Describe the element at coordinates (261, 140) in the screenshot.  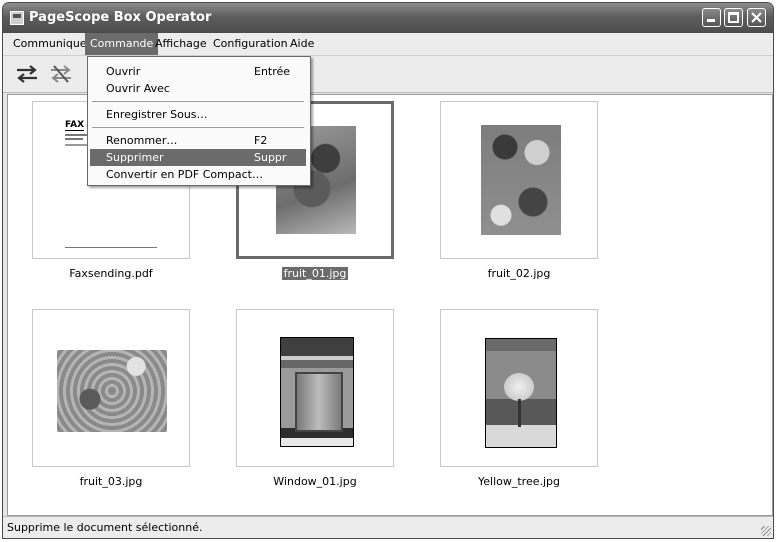
I see `menu-item-shortcut: F2` at that location.